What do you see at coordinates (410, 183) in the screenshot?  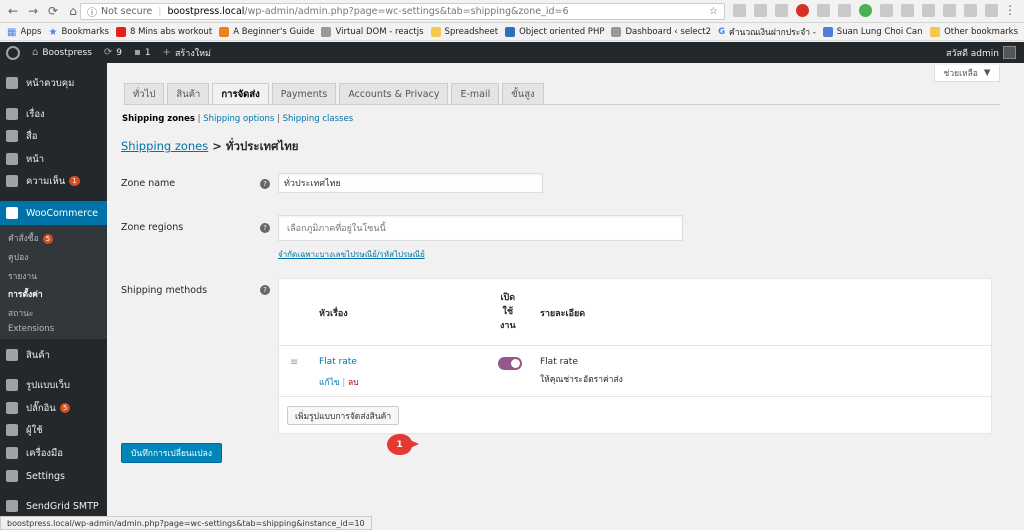 I see `zone-name-input: ทั่วประเทศไทย` at bounding box center [410, 183].